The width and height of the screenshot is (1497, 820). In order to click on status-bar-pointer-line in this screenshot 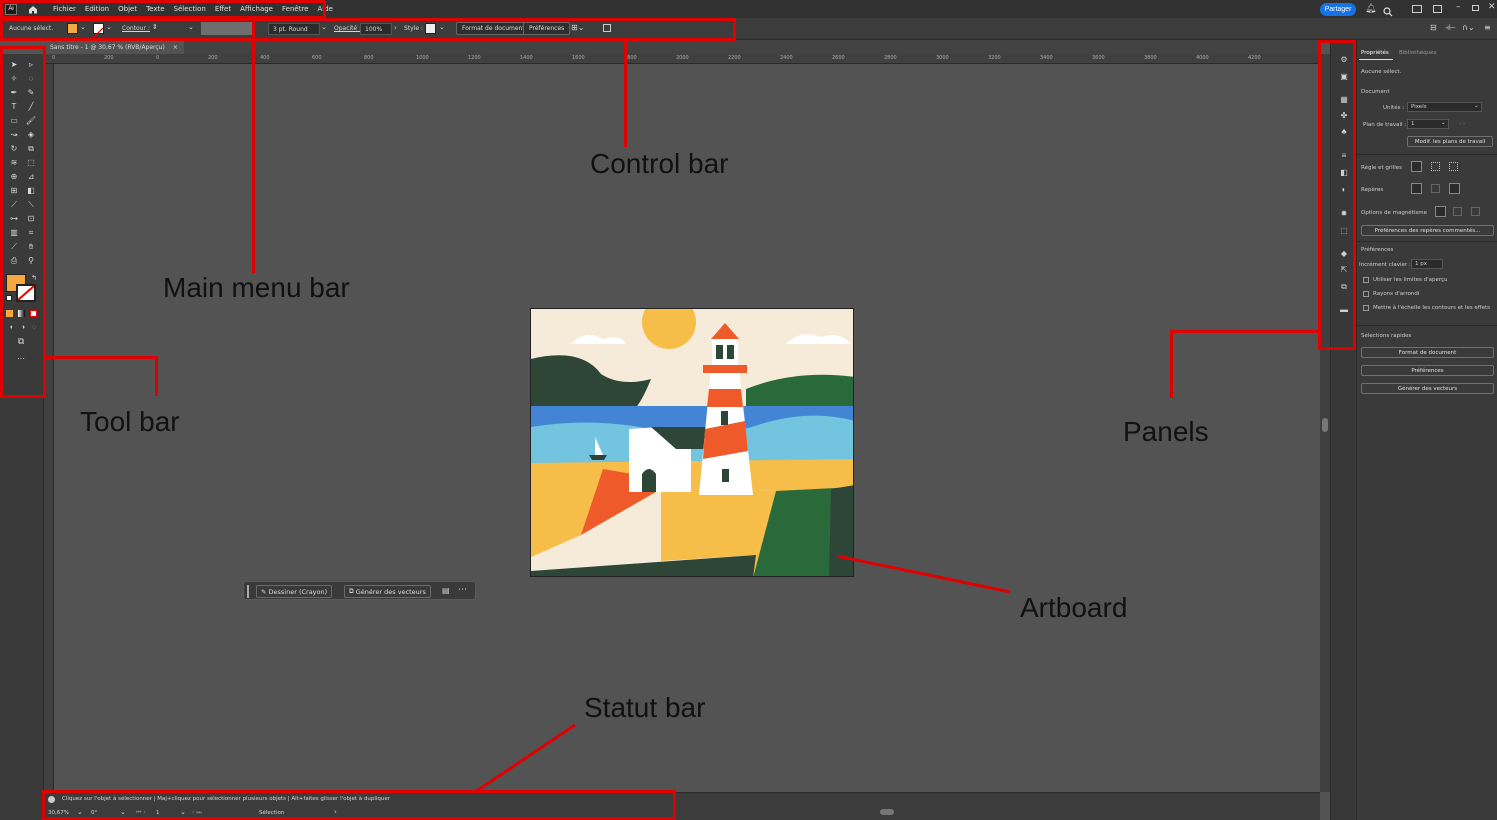, I will do `click(525, 758)`.